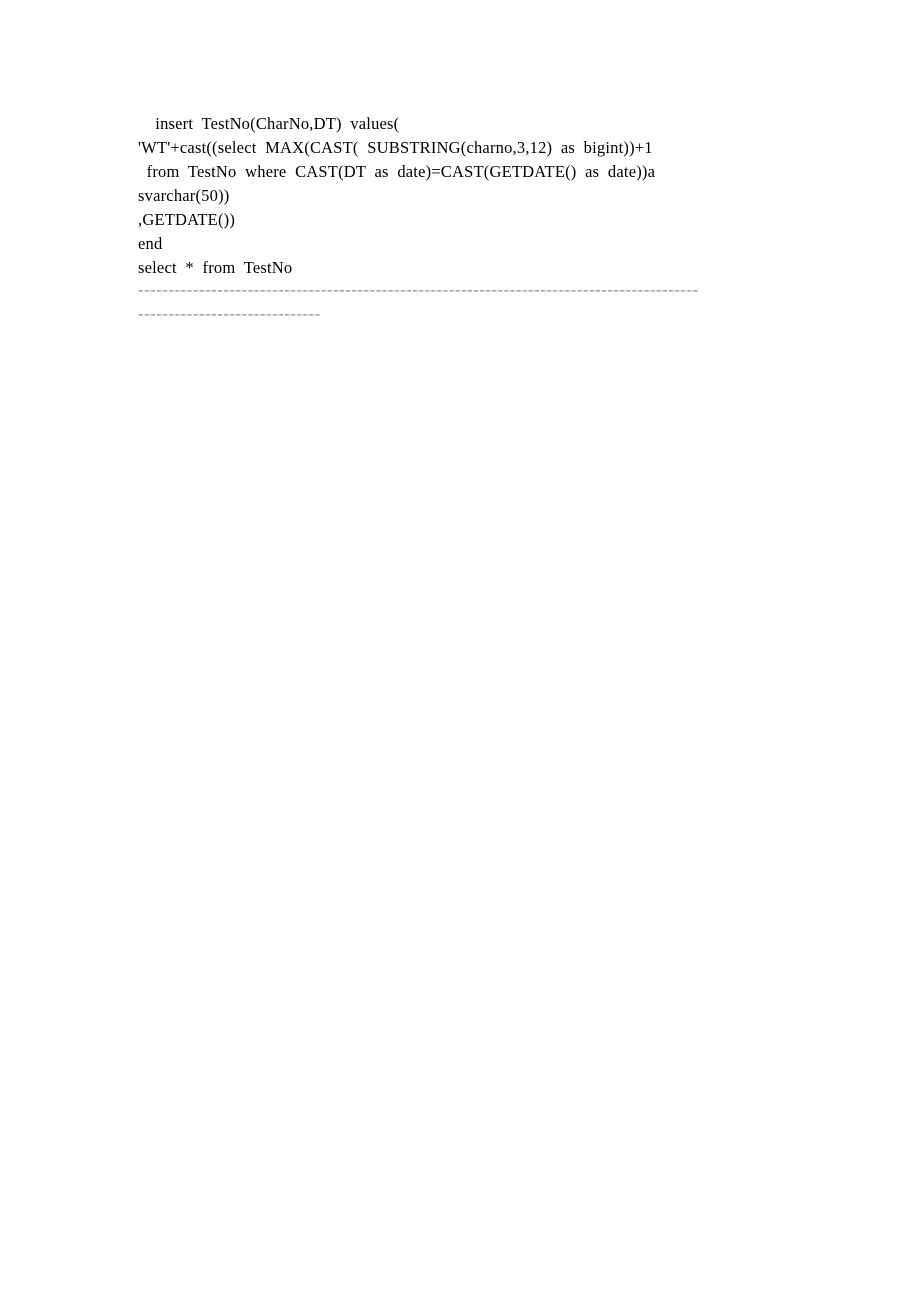  I want to click on code-line-6: end, so click(150, 243).